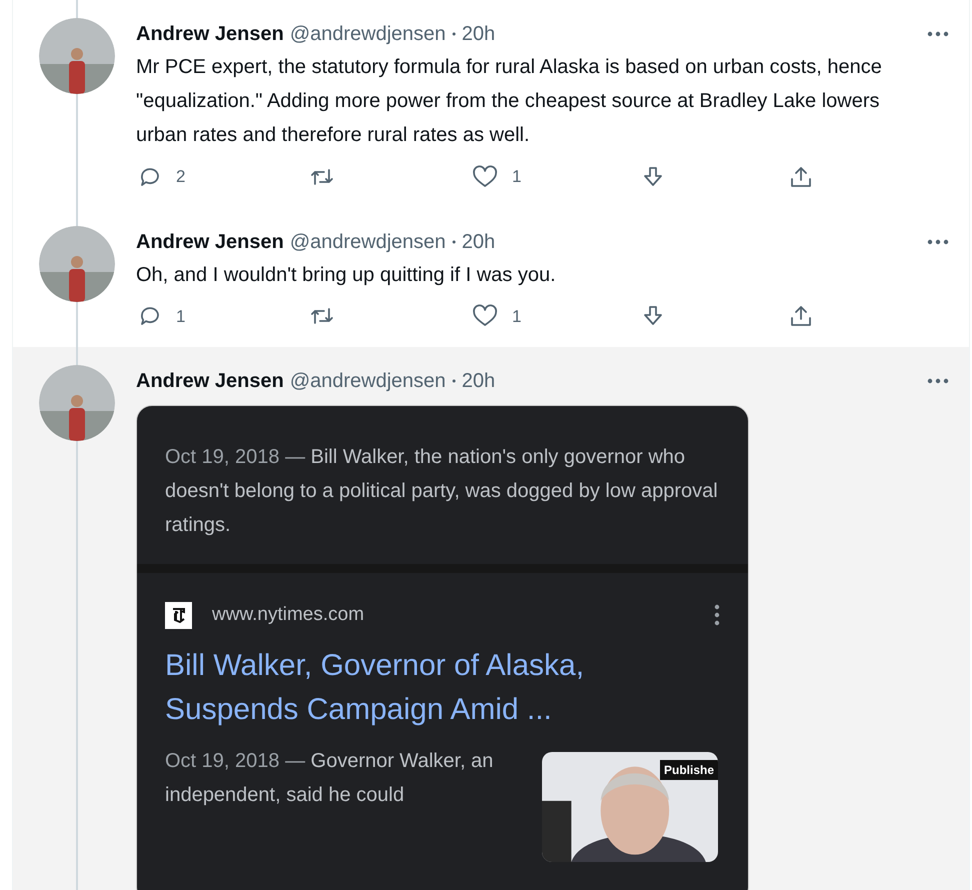  I want to click on reply-count: 1, so click(181, 317).